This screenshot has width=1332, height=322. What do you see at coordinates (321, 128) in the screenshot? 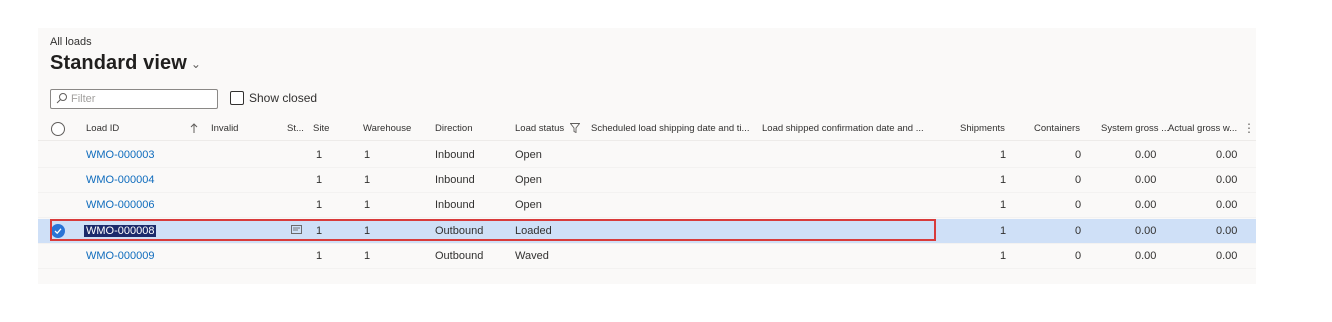
I see `col-site: Site` at bounding box center [321, 128].